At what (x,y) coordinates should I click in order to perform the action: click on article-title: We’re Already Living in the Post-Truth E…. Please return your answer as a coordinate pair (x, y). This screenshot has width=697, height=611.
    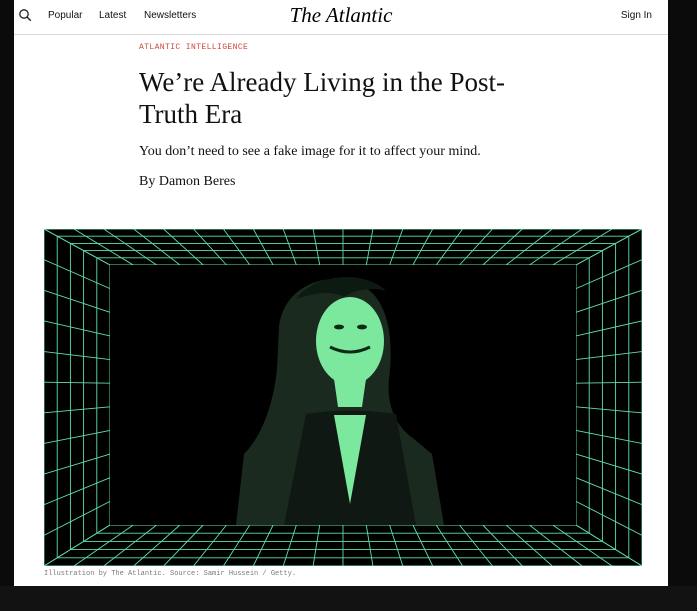
    Looking at the image, I should click on (322, 98).